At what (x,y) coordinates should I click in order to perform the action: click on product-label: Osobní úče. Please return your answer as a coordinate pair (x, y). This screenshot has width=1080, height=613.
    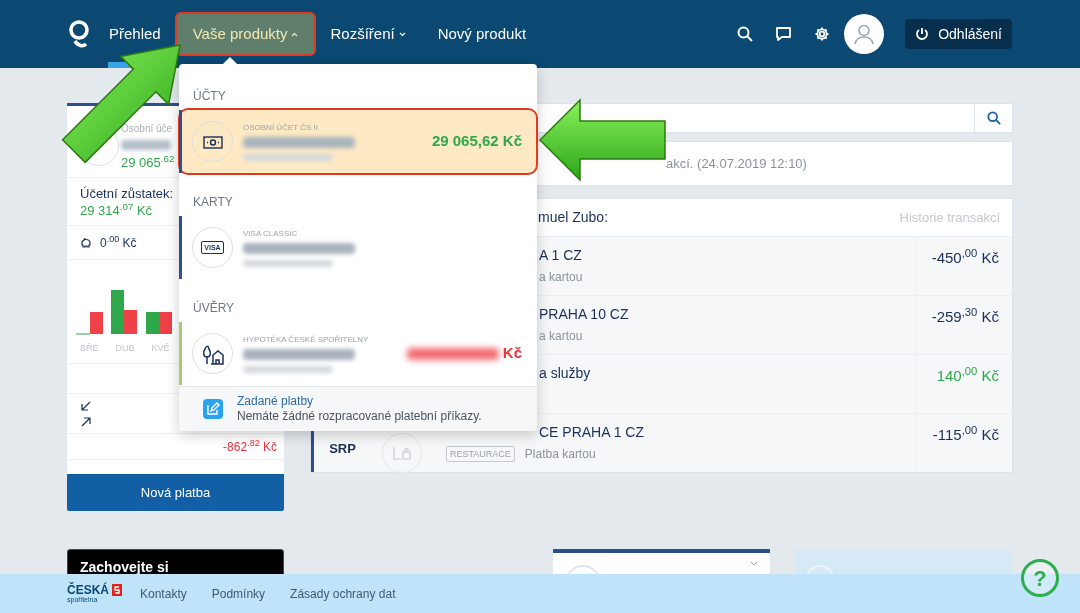
    Looking at the image, I should click on (147, 129).